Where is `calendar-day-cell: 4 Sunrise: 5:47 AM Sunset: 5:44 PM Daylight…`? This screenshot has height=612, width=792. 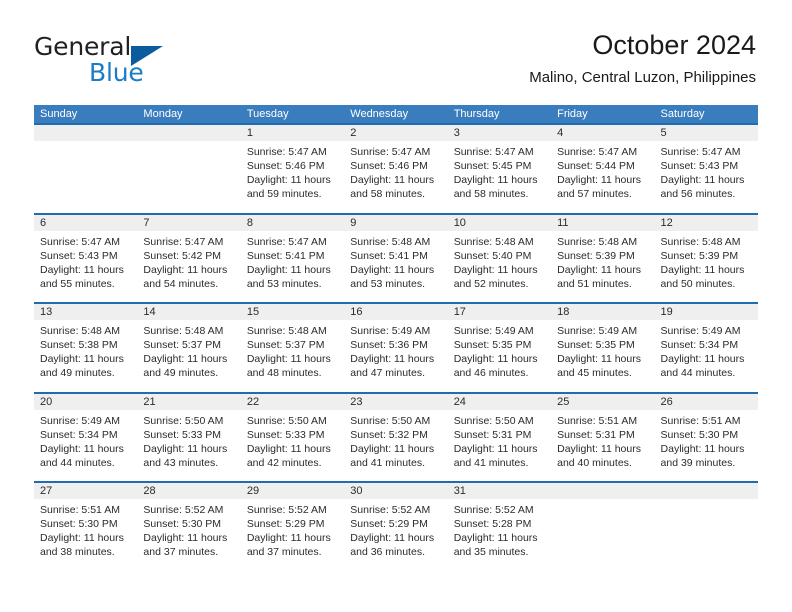 calendar-day-cell: 4 Sunrise: 5:47 AM Sunset: 5:44 PM Daylight… is located at coordinates (603, 169).